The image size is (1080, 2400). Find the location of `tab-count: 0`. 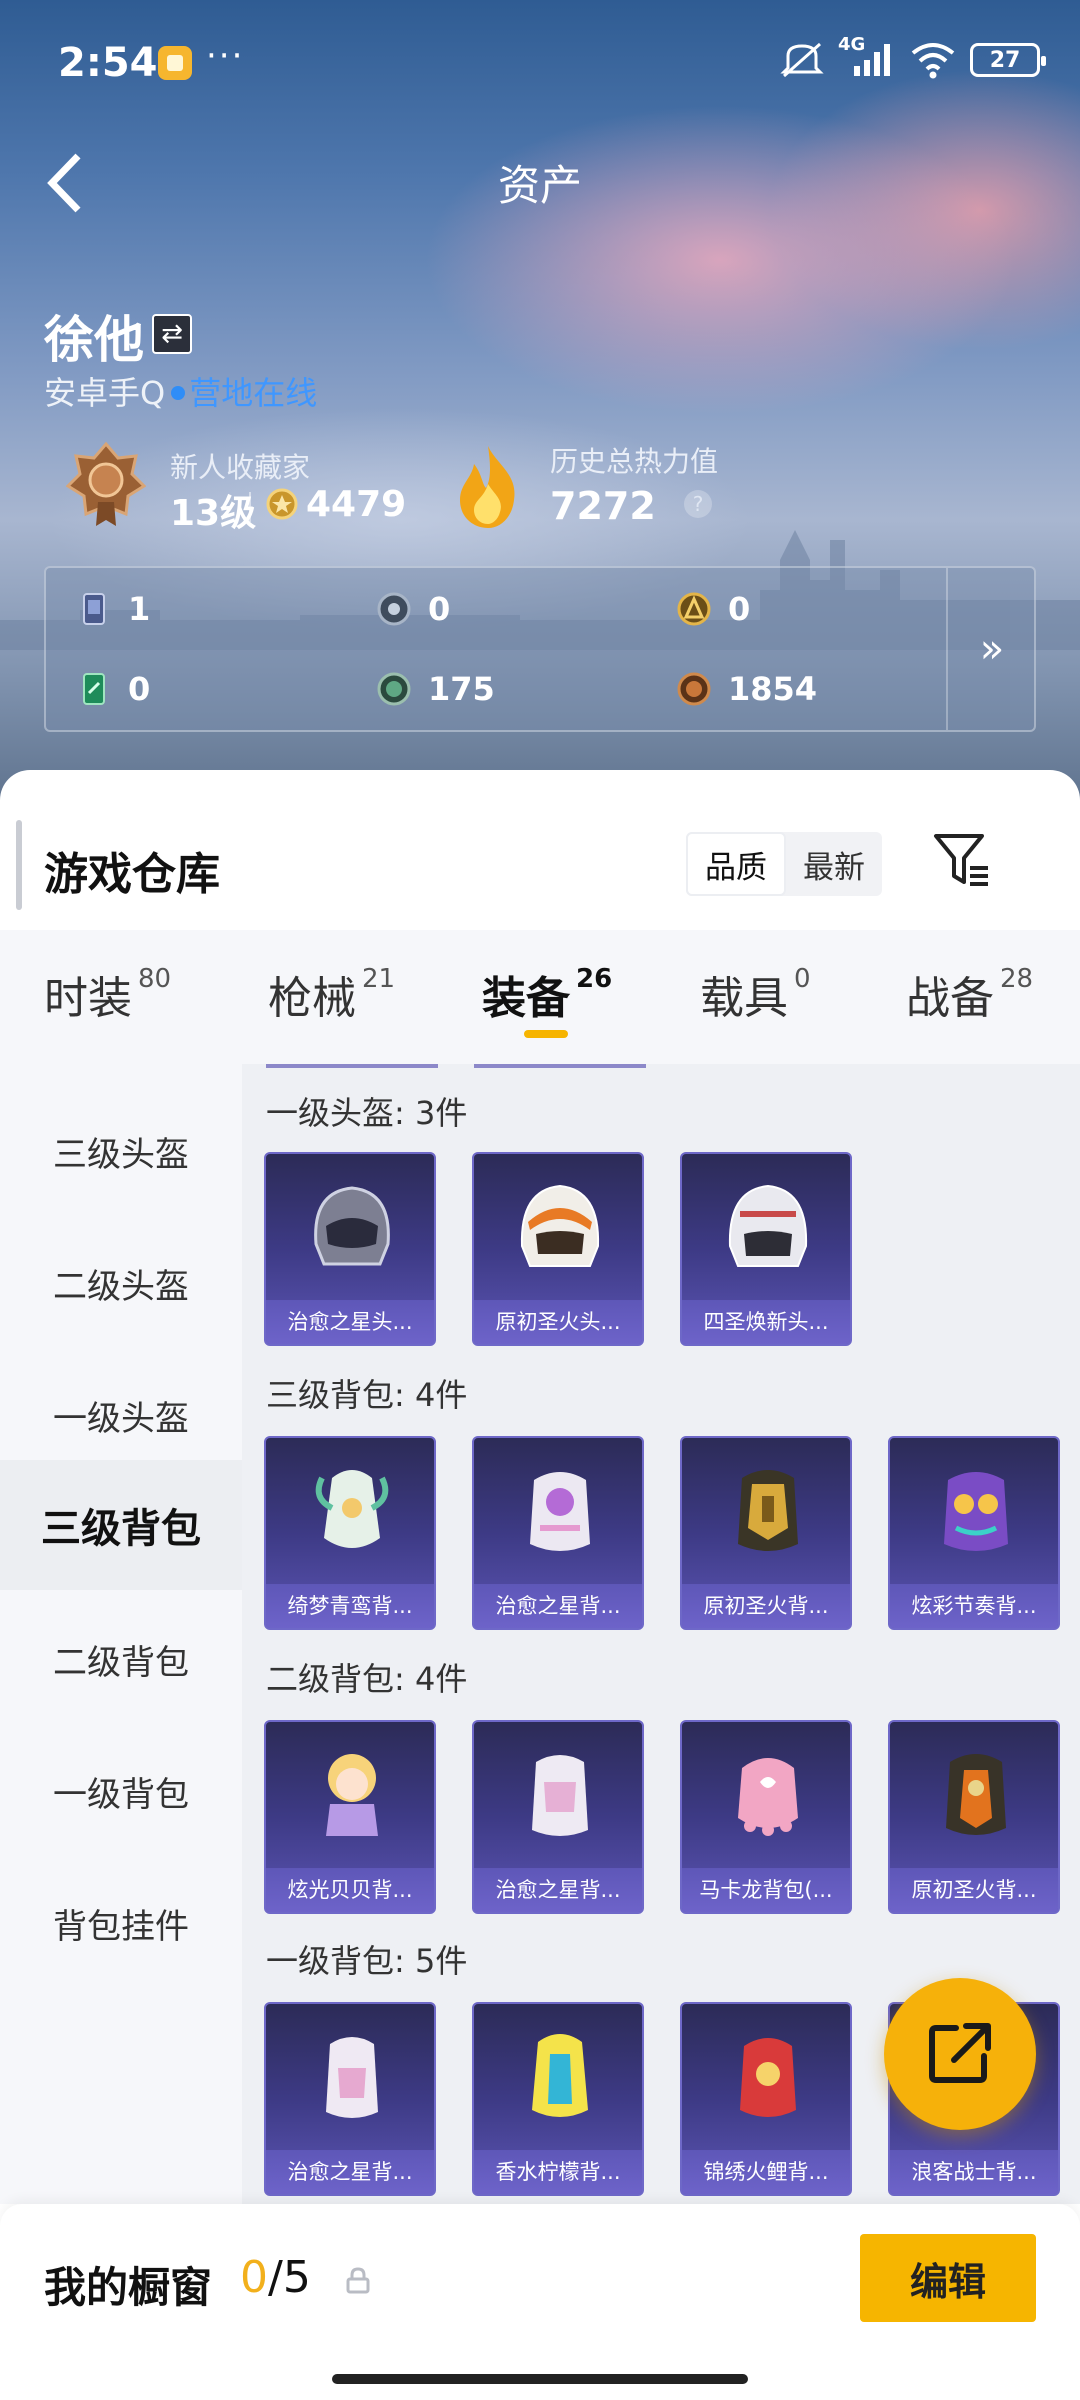

tab-count: 0 is located at coordinates (802, 979).